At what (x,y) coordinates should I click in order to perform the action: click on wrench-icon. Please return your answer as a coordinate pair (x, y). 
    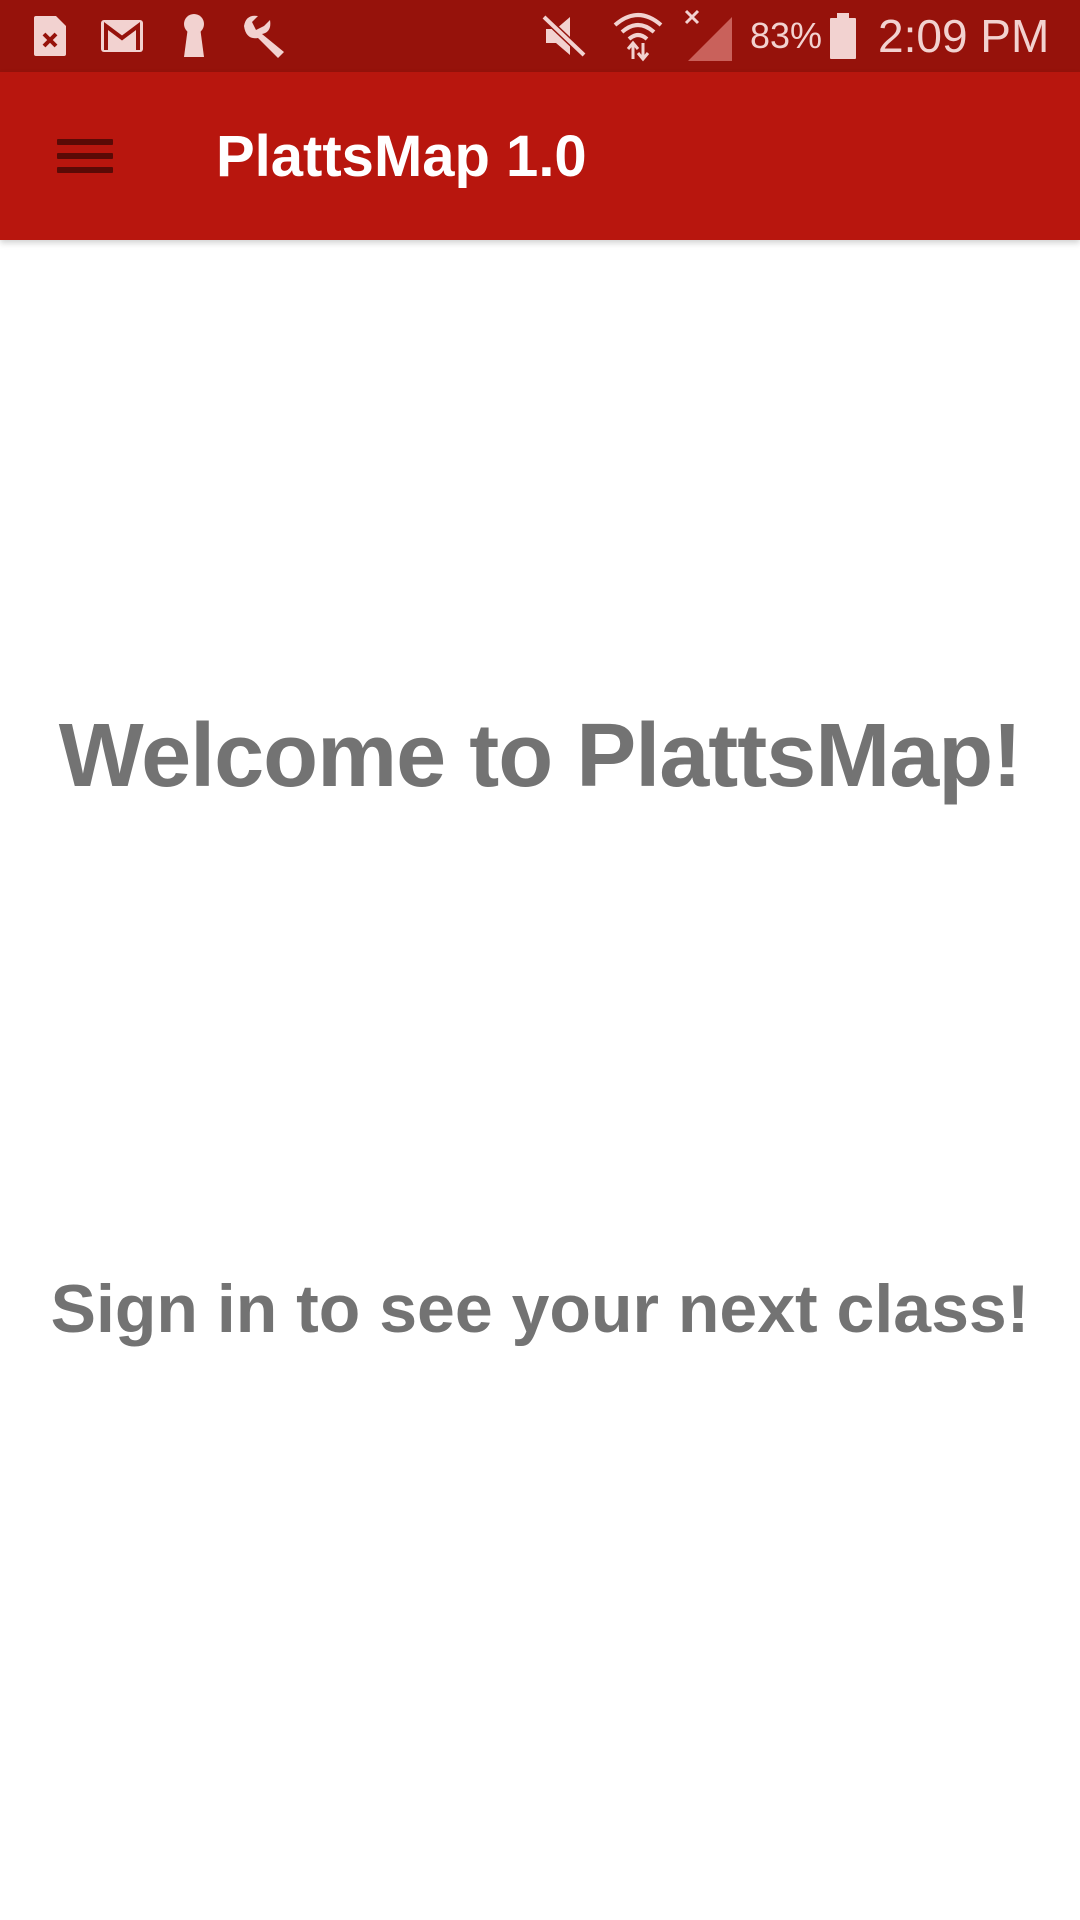
    Looking at the image, I should click on (264, 36).